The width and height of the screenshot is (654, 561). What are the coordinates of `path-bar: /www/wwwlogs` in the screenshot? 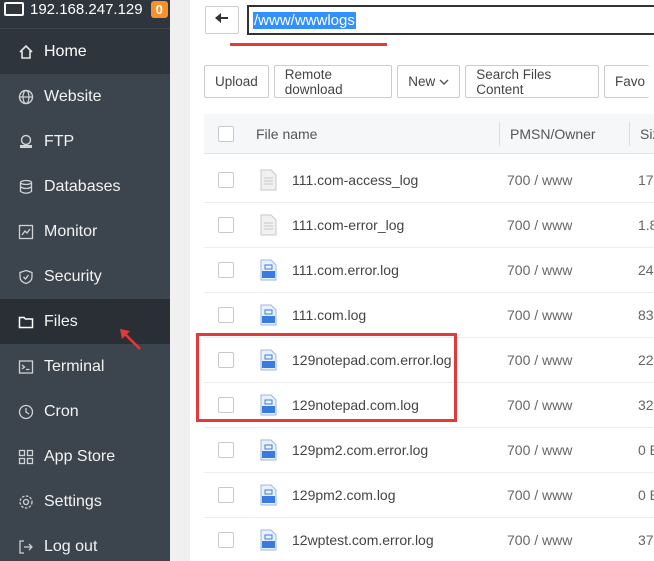 It's located at (429, 20).